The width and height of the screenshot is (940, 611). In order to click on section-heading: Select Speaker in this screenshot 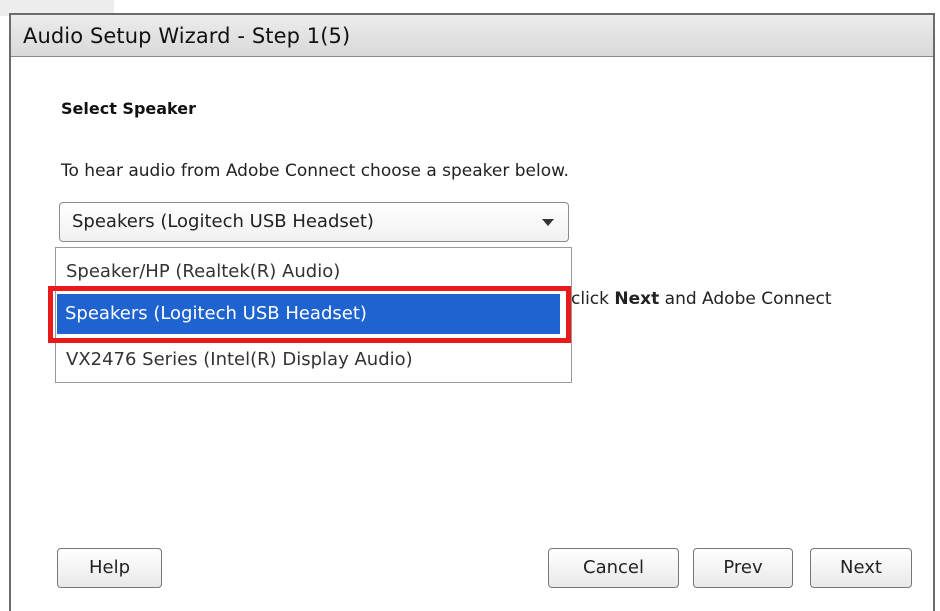, I will do `click(128, 108)`.